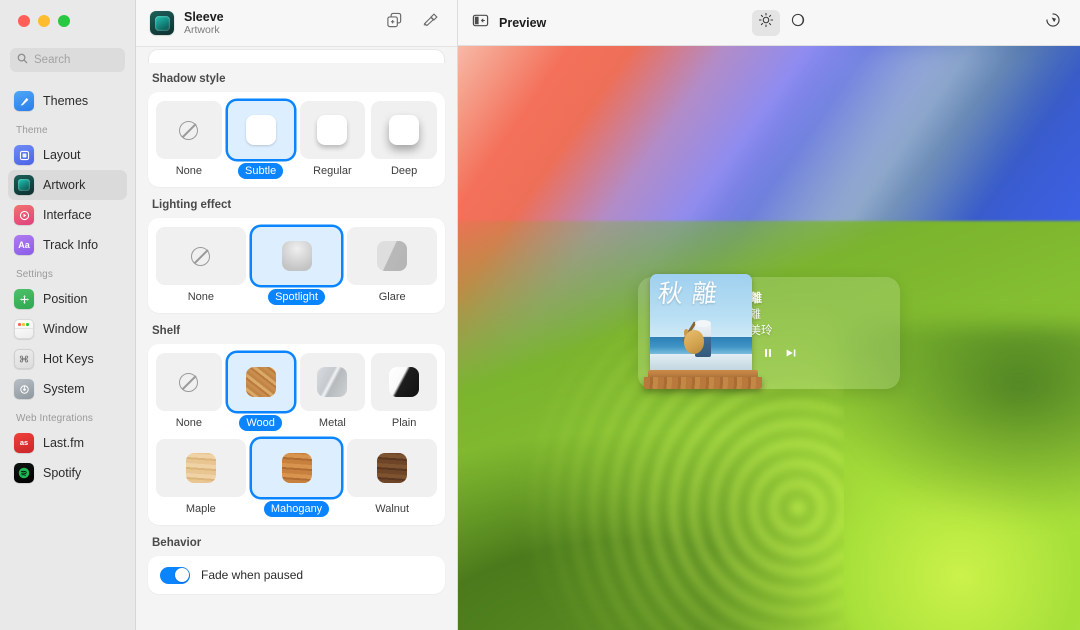  What do you see at coordinates (523, 22) in the screenshot?
I see `preview-title: Preview` at bounding box center [523, 22].